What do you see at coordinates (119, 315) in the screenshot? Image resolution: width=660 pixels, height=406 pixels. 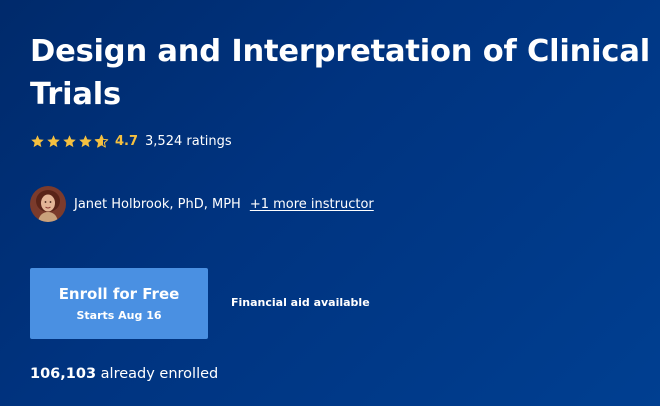 I see `start-date-label: Starts Aug 16` at bounding box center [119, 315].